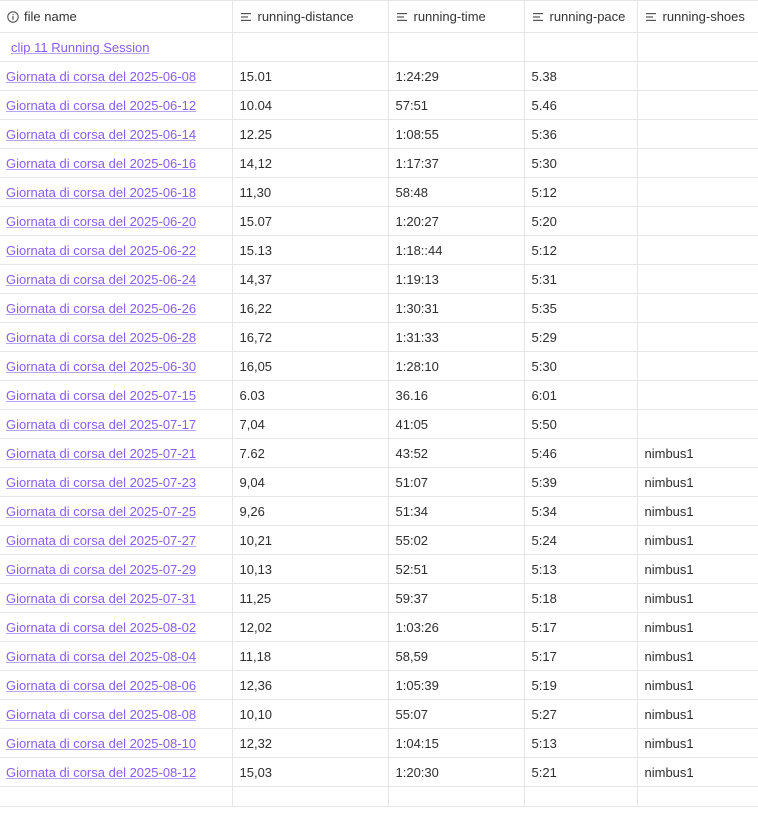 The width and height of the screenshot is (758, 823). What do you see at coordinates (310, 105) in the screenshot?
I see `running-distance-cell: 10.04` at bounding box center [310, 105].